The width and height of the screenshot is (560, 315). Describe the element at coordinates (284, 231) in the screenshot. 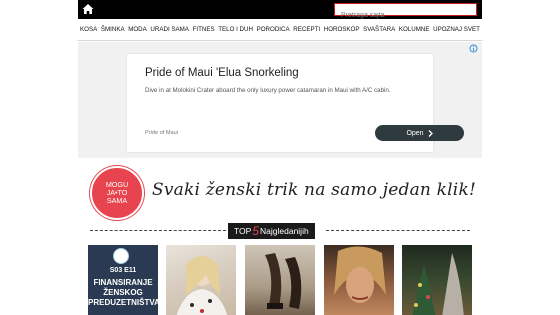

I see `top5-suffix: Najgledanijih` at that location.